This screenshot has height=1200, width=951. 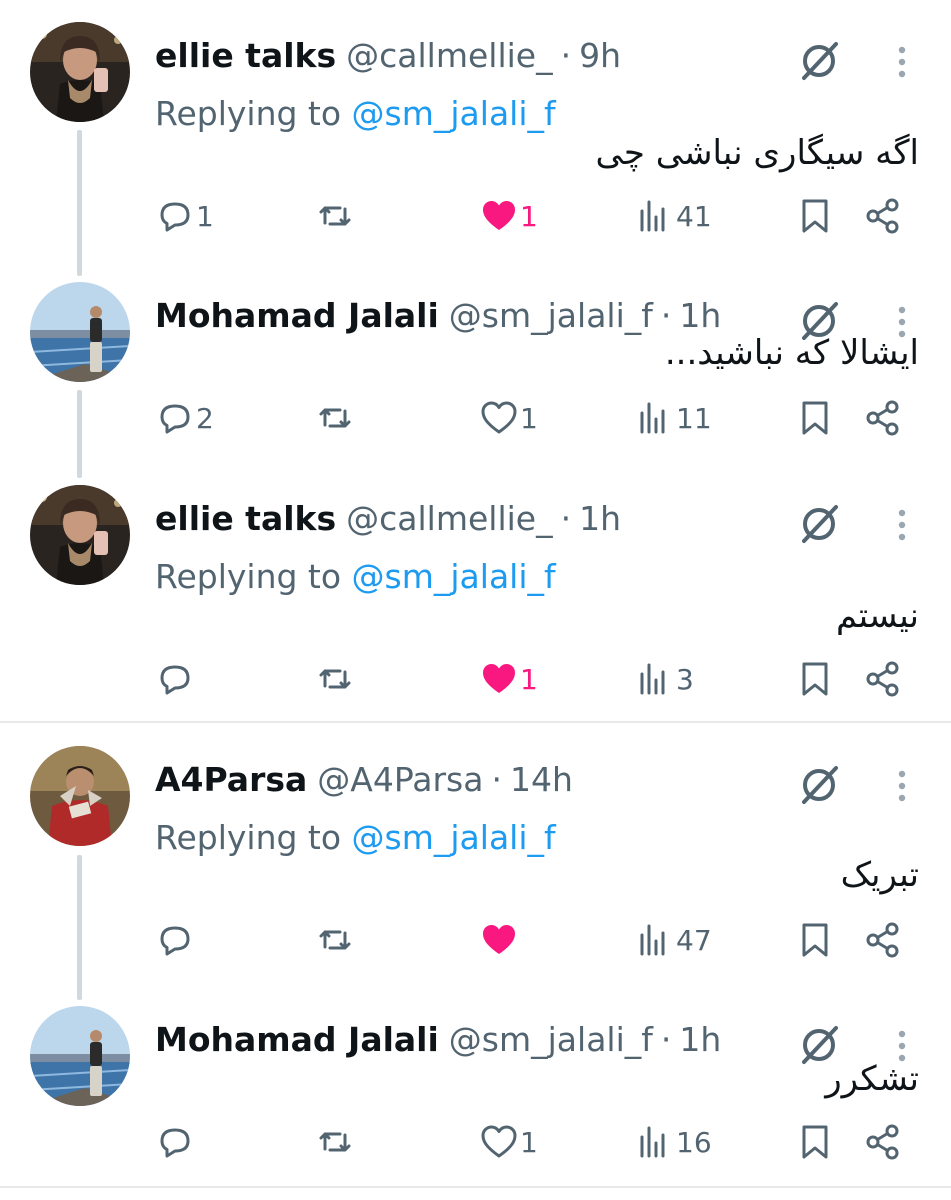 I want to click on display-name: A4Parsa, so click(x=231, y=780).